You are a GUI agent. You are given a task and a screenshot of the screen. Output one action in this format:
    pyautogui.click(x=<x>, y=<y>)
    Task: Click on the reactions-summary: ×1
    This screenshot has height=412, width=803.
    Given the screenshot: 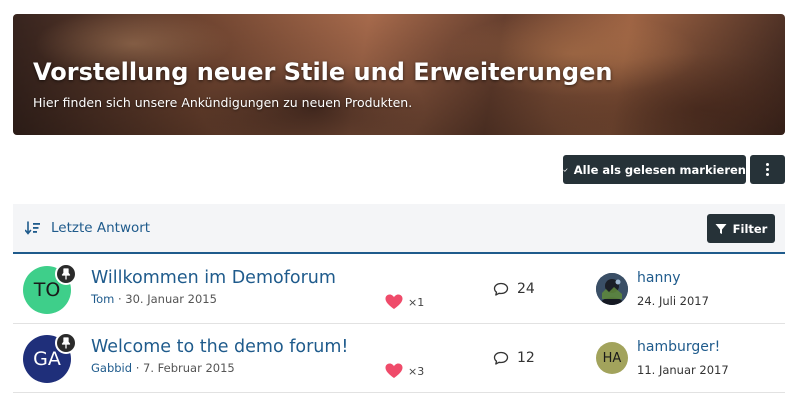 What is the action you would take?
    pyautogui.click(x=404, y=302)
    